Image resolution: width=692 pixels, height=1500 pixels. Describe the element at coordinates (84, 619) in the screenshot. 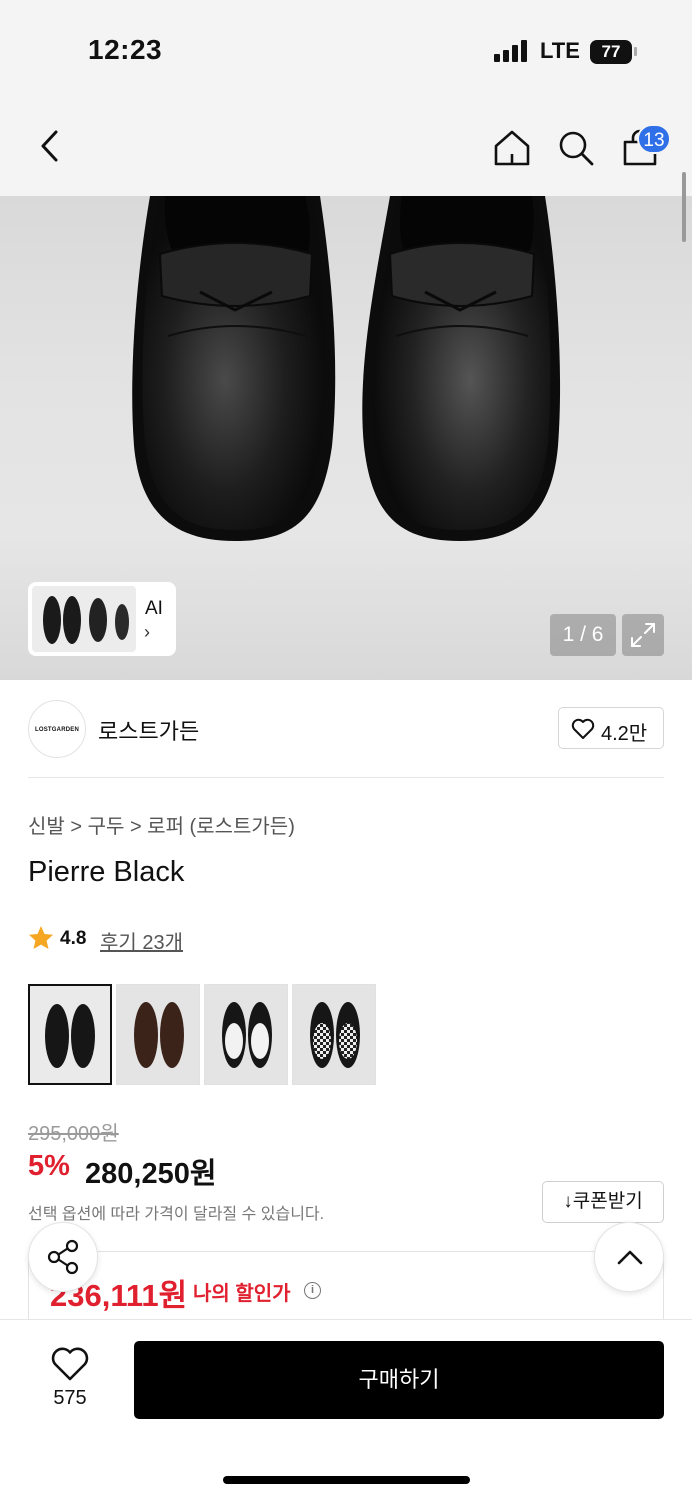

I see `ai-thumbnail` at that location.